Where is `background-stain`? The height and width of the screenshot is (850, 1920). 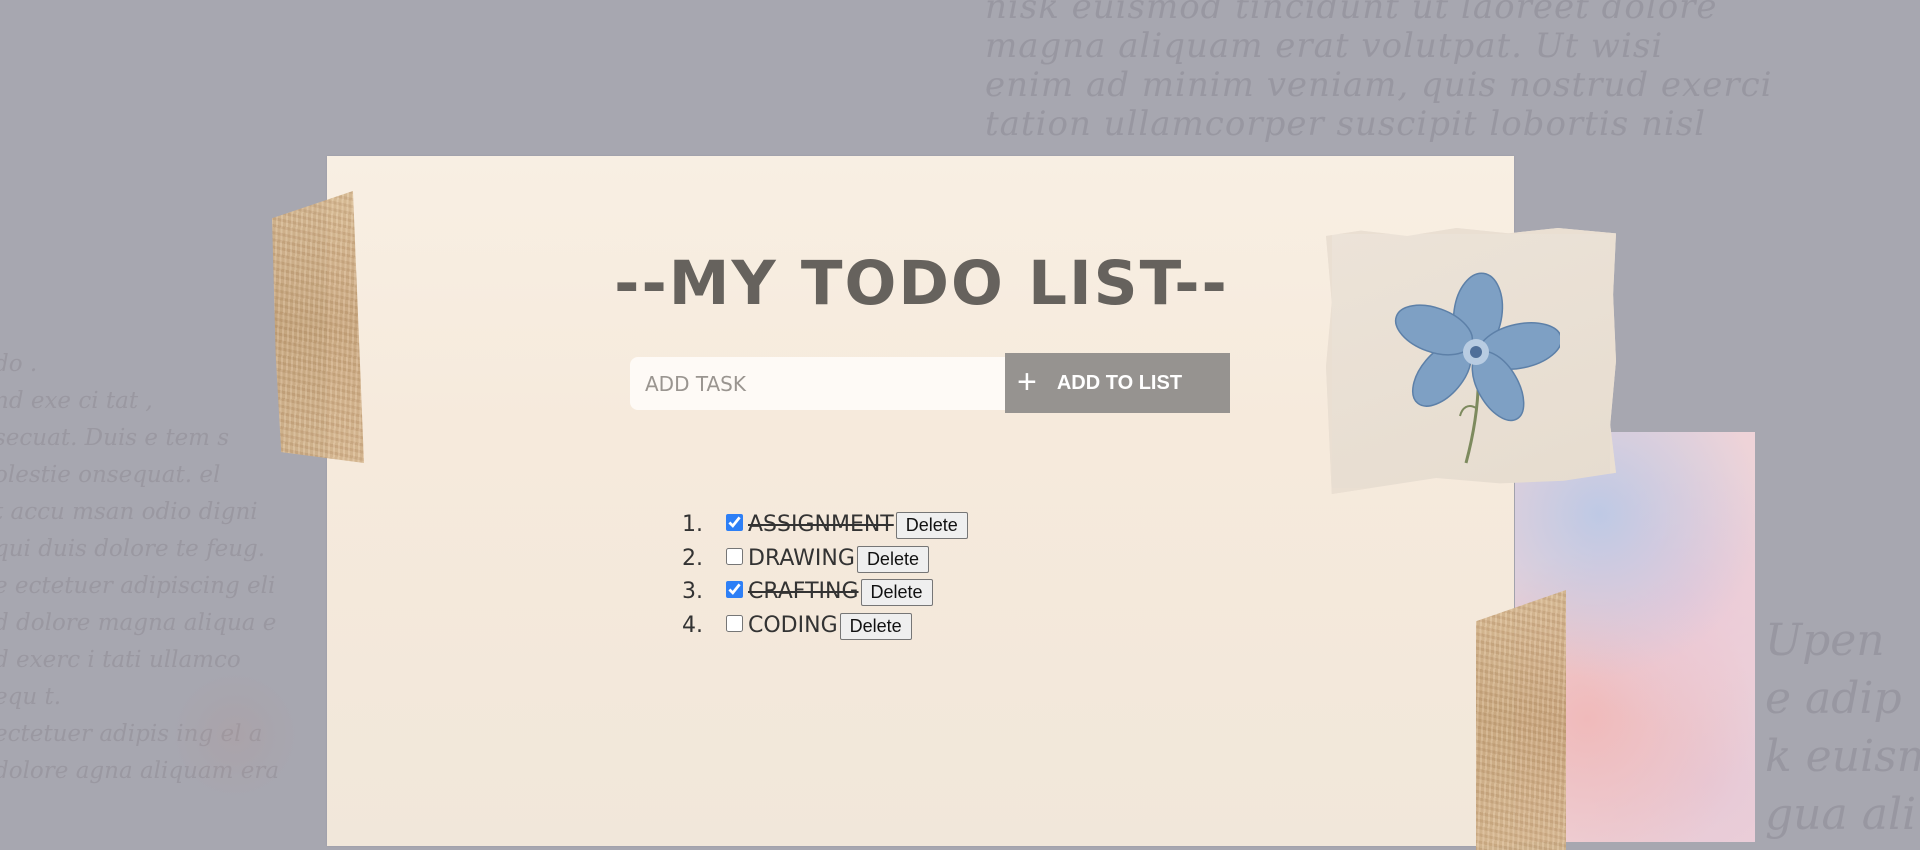
background-stain is located at coordinates (235, 735).